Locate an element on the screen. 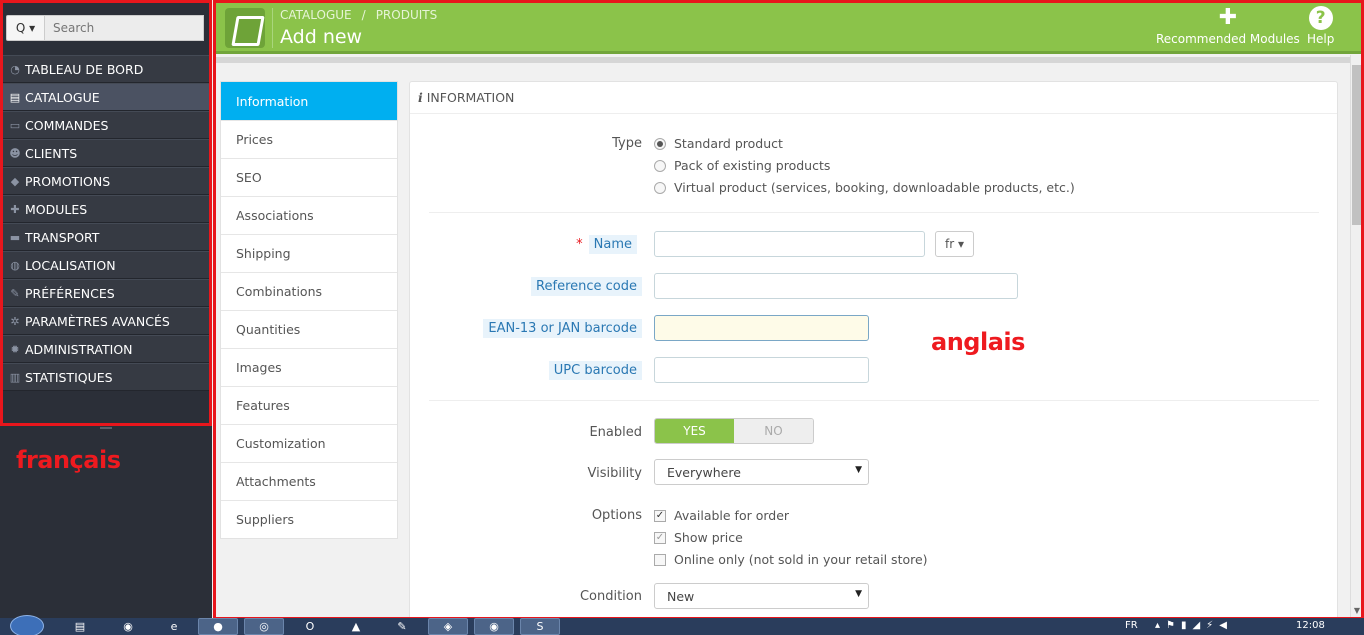  breadcrumb-catalogue: CATALOGUE is located at coordinates (316, 15).